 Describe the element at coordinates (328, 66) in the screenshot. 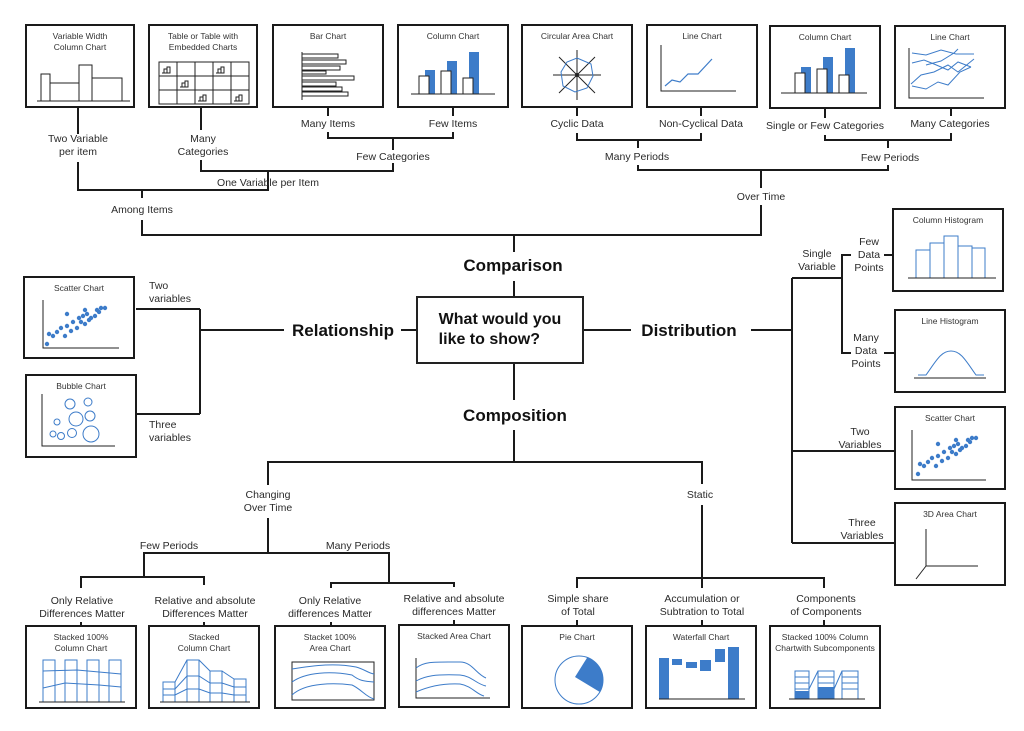

I see `chart-box-bar-chart: Bar Chart` at that location.